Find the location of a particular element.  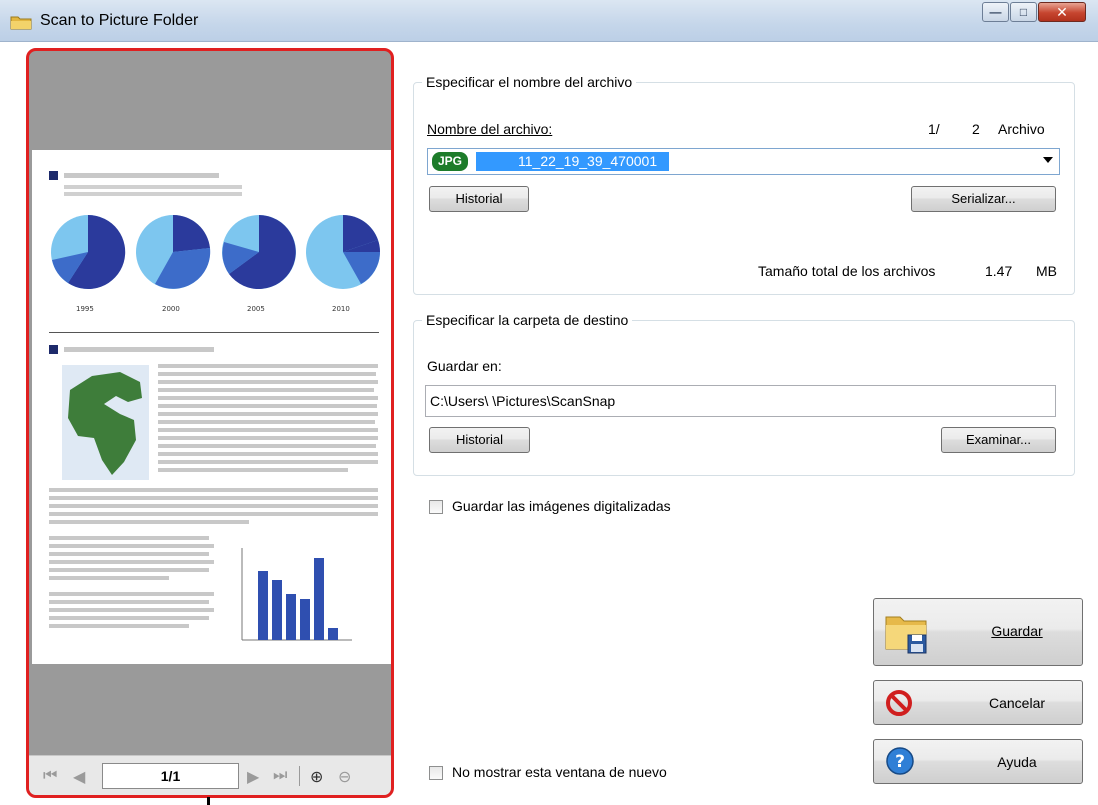

total-size-label: Tamaño total de los archivos is located at coordinates (847, 271).